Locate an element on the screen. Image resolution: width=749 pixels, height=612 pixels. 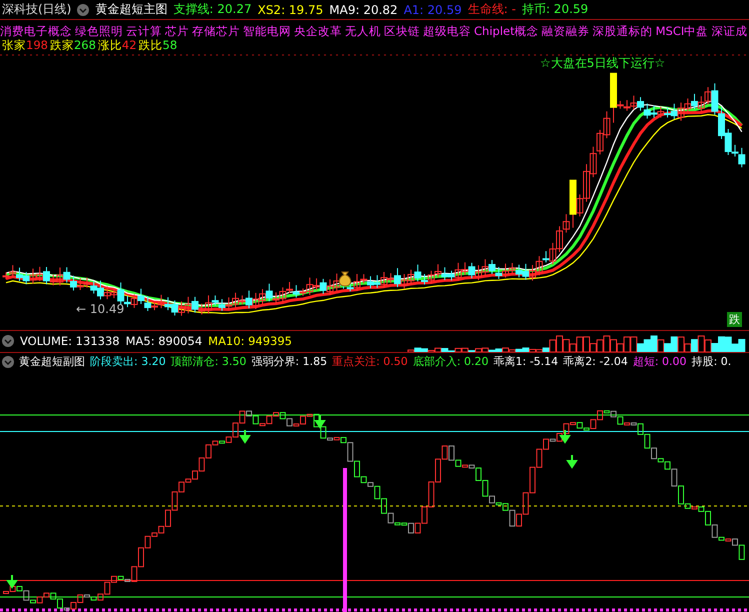
concept-tag: 存储芯片 is located at coordinates (216, 31).